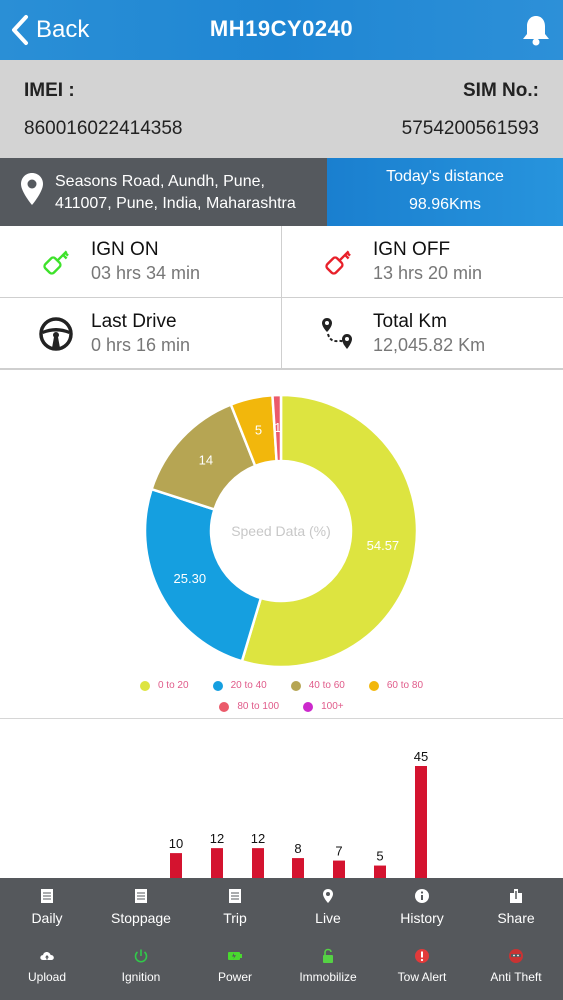 The image size is (563, 1000). What do you see at coordinates (47, 955) in the screenshot?
I see `cloud-upload-icon` at bounding box center [47, 955].